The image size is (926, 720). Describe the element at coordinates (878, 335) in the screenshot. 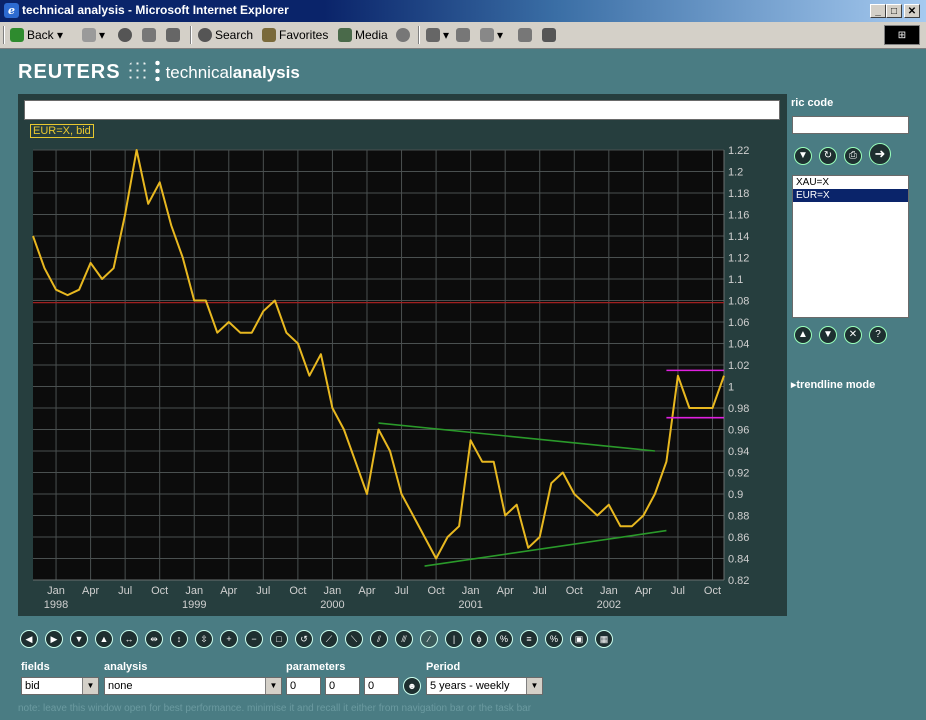

I see `help-button: ?` at that location.